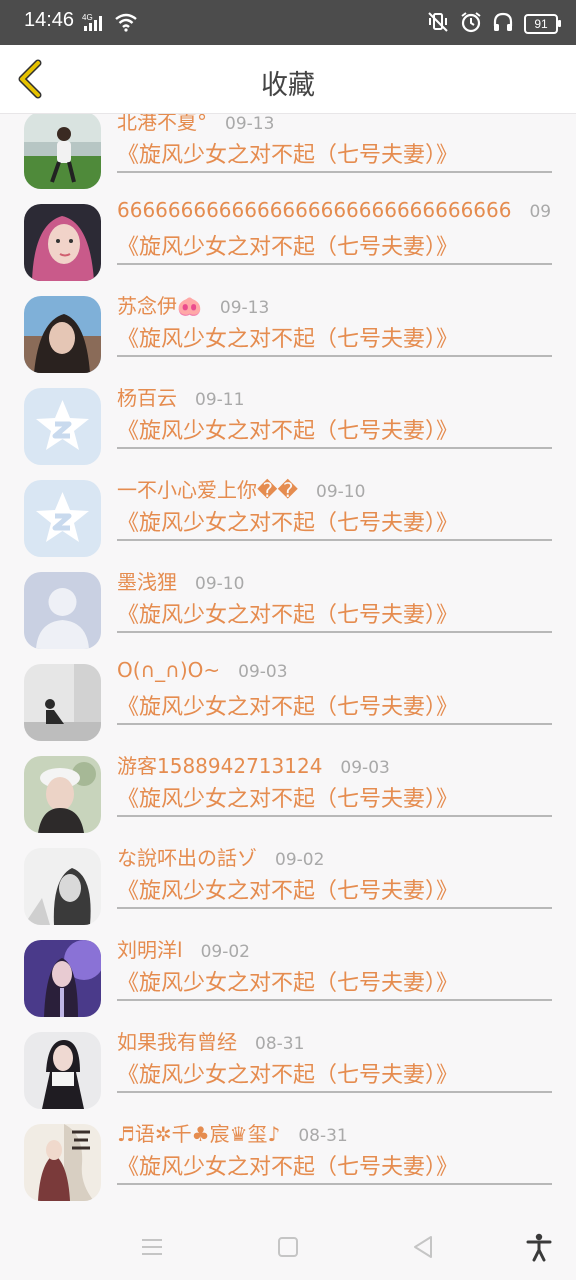 This screenshot has width=576, height=1280. I want to click on wifi-icon, so click(126, 24).